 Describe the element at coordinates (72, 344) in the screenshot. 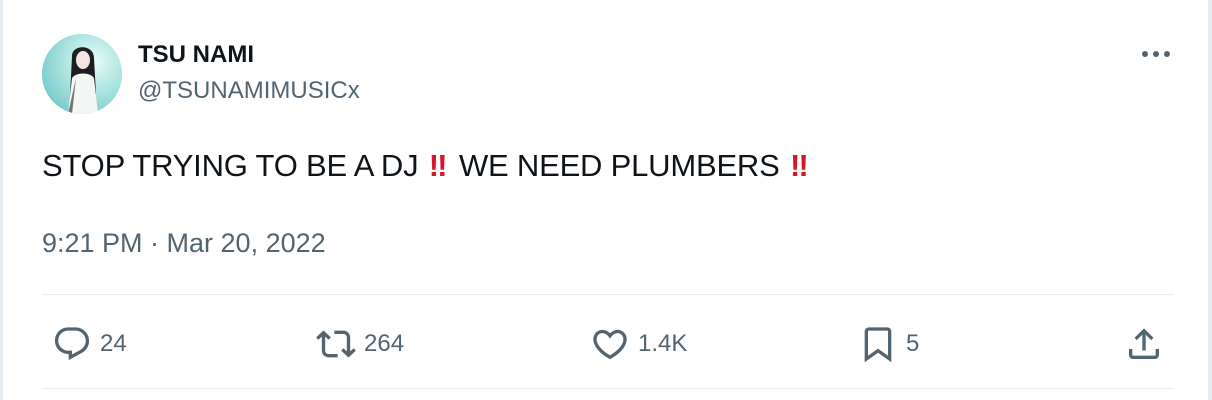

I see `reply-bubble-icon` at that location.